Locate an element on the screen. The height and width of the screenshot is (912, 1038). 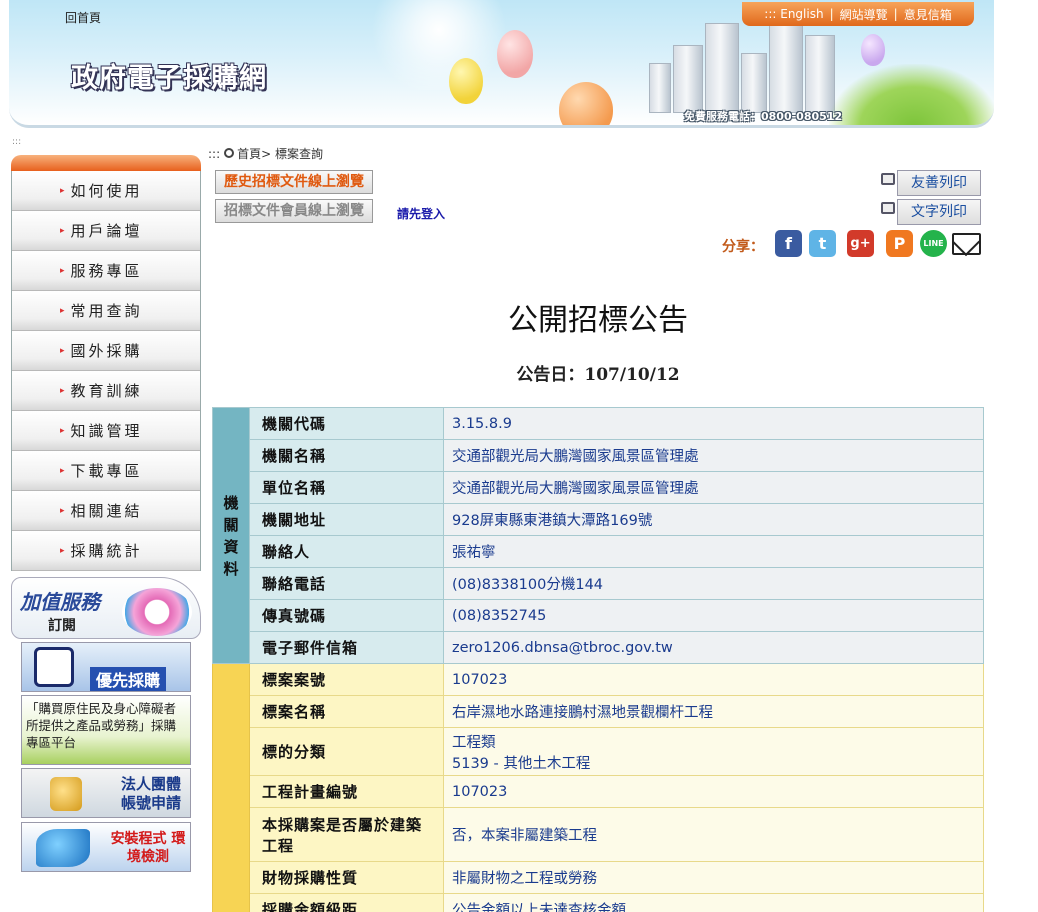
topnav-feedback: 意見信箱 is located at coordinates (928, 14).